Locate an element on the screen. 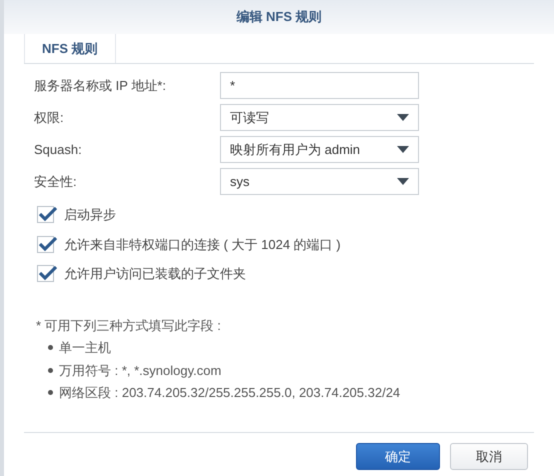 The image size is (554, 476). checkbox-label: 启动异步 is located at coordinates (90, 215).